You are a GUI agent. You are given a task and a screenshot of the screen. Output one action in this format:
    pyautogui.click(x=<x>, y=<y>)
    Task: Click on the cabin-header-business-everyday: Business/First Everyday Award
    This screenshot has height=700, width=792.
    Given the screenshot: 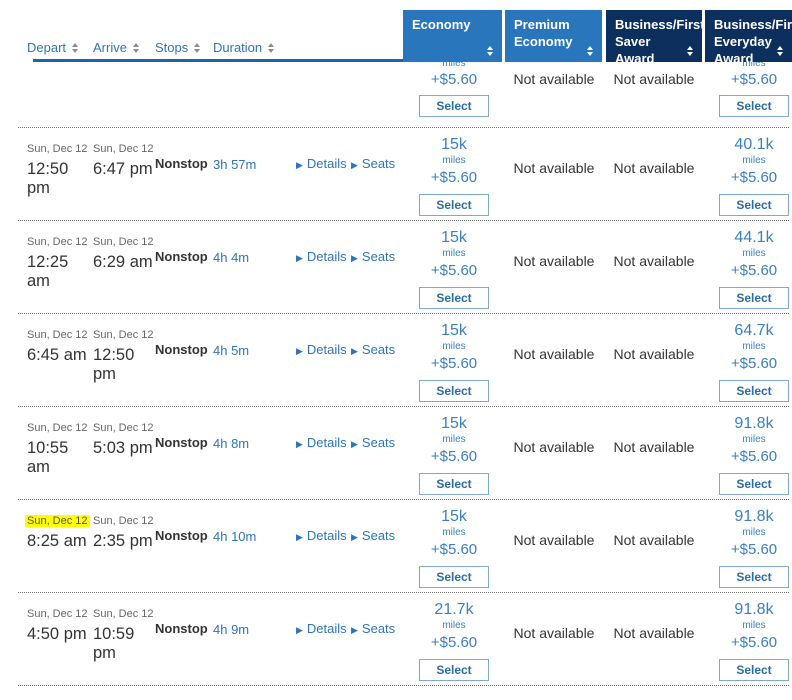 What is the action you would take?
    pyautogui.click(x=748, y=38)
    